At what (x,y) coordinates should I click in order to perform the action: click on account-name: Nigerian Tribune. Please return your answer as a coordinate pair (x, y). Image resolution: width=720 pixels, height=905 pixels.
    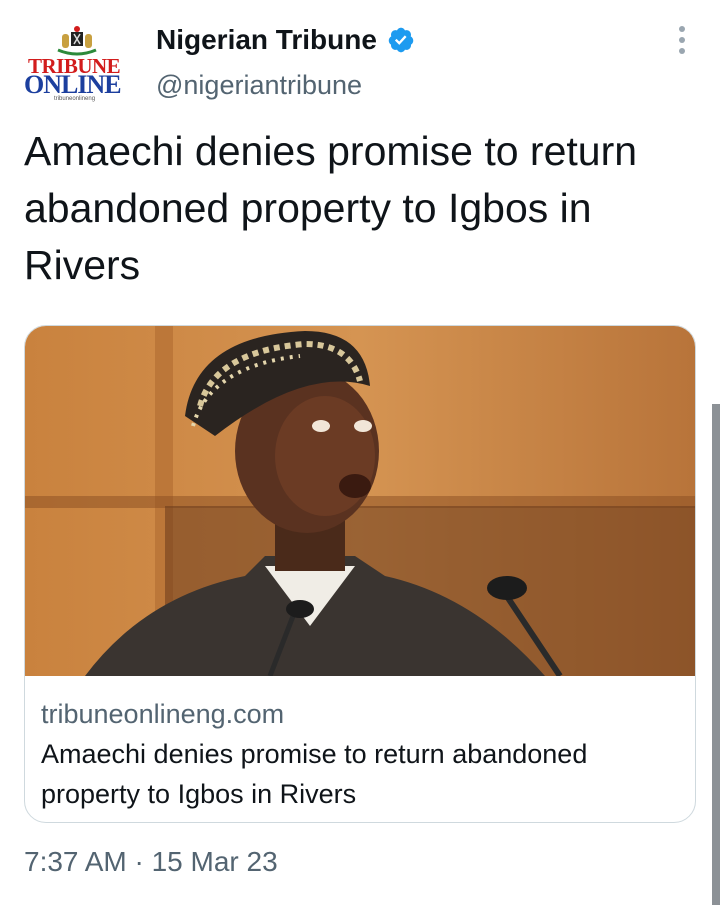
    Looking at the image, I should click on (266, 40).